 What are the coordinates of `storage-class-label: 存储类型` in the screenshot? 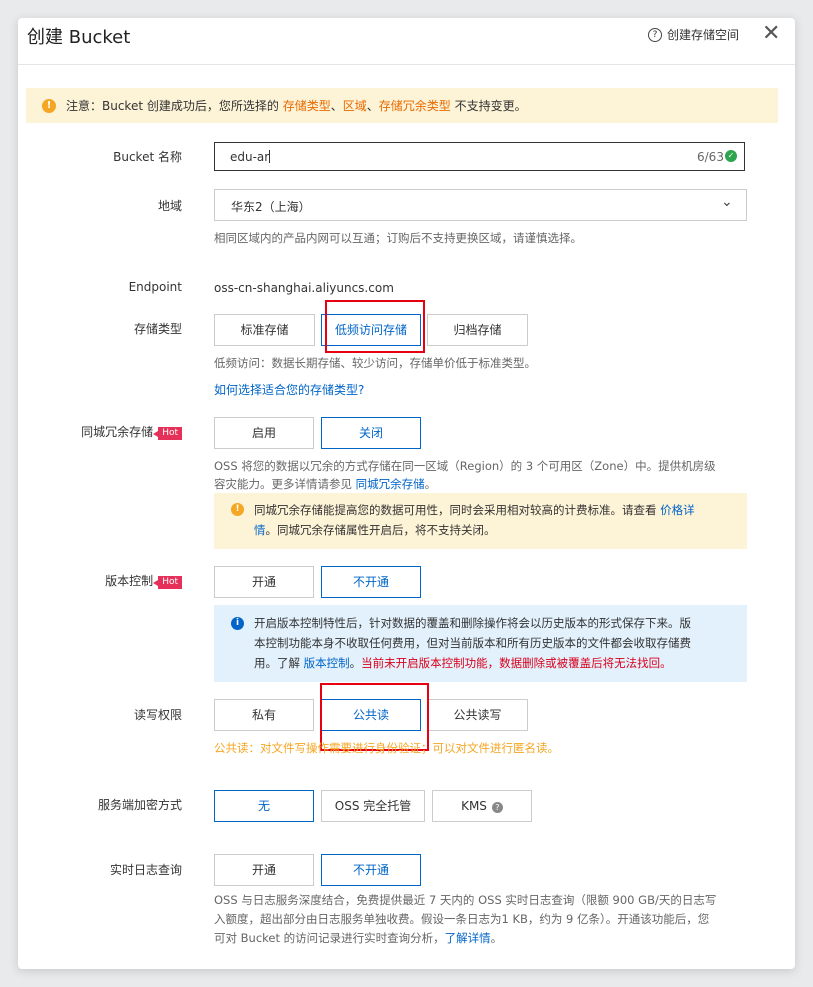 It's located at (157, 329).